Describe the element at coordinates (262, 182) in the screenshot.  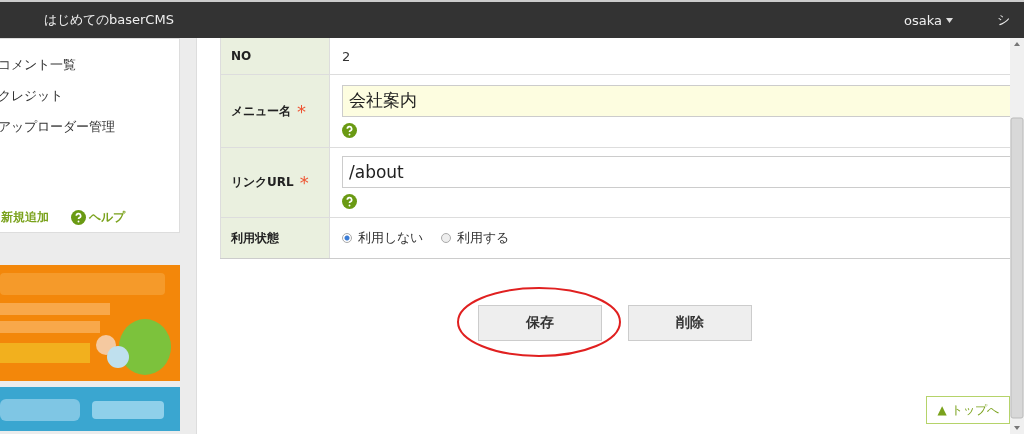
I see `field-label: リンクURL` at that location.